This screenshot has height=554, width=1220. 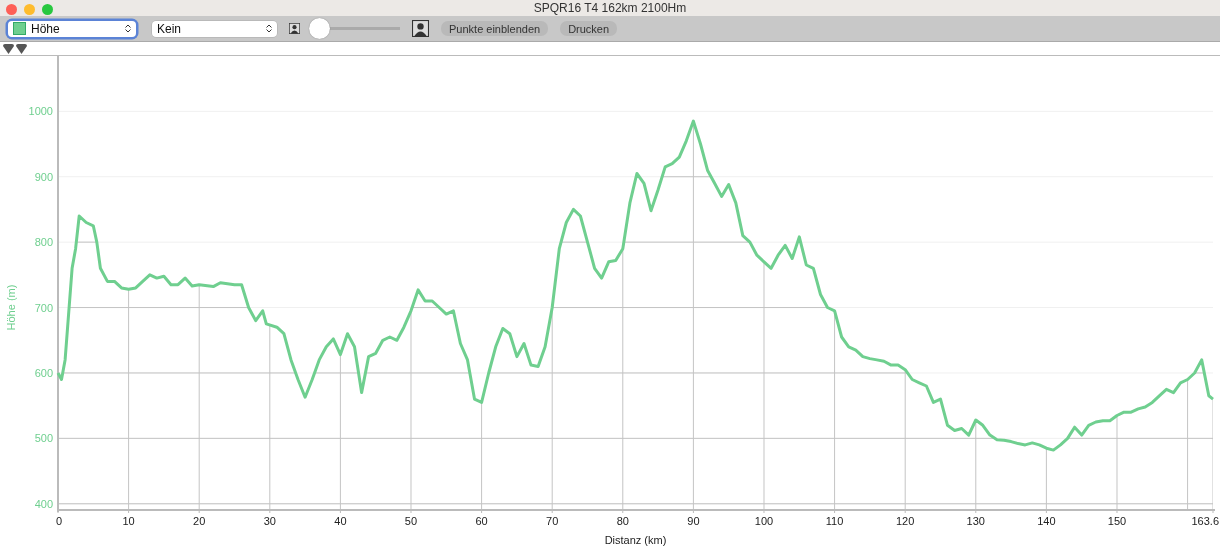 What do you see at coordinates (199, 521) in the screenshot?
I see `x-tick-label: 20` at bounding box center [199, 521].